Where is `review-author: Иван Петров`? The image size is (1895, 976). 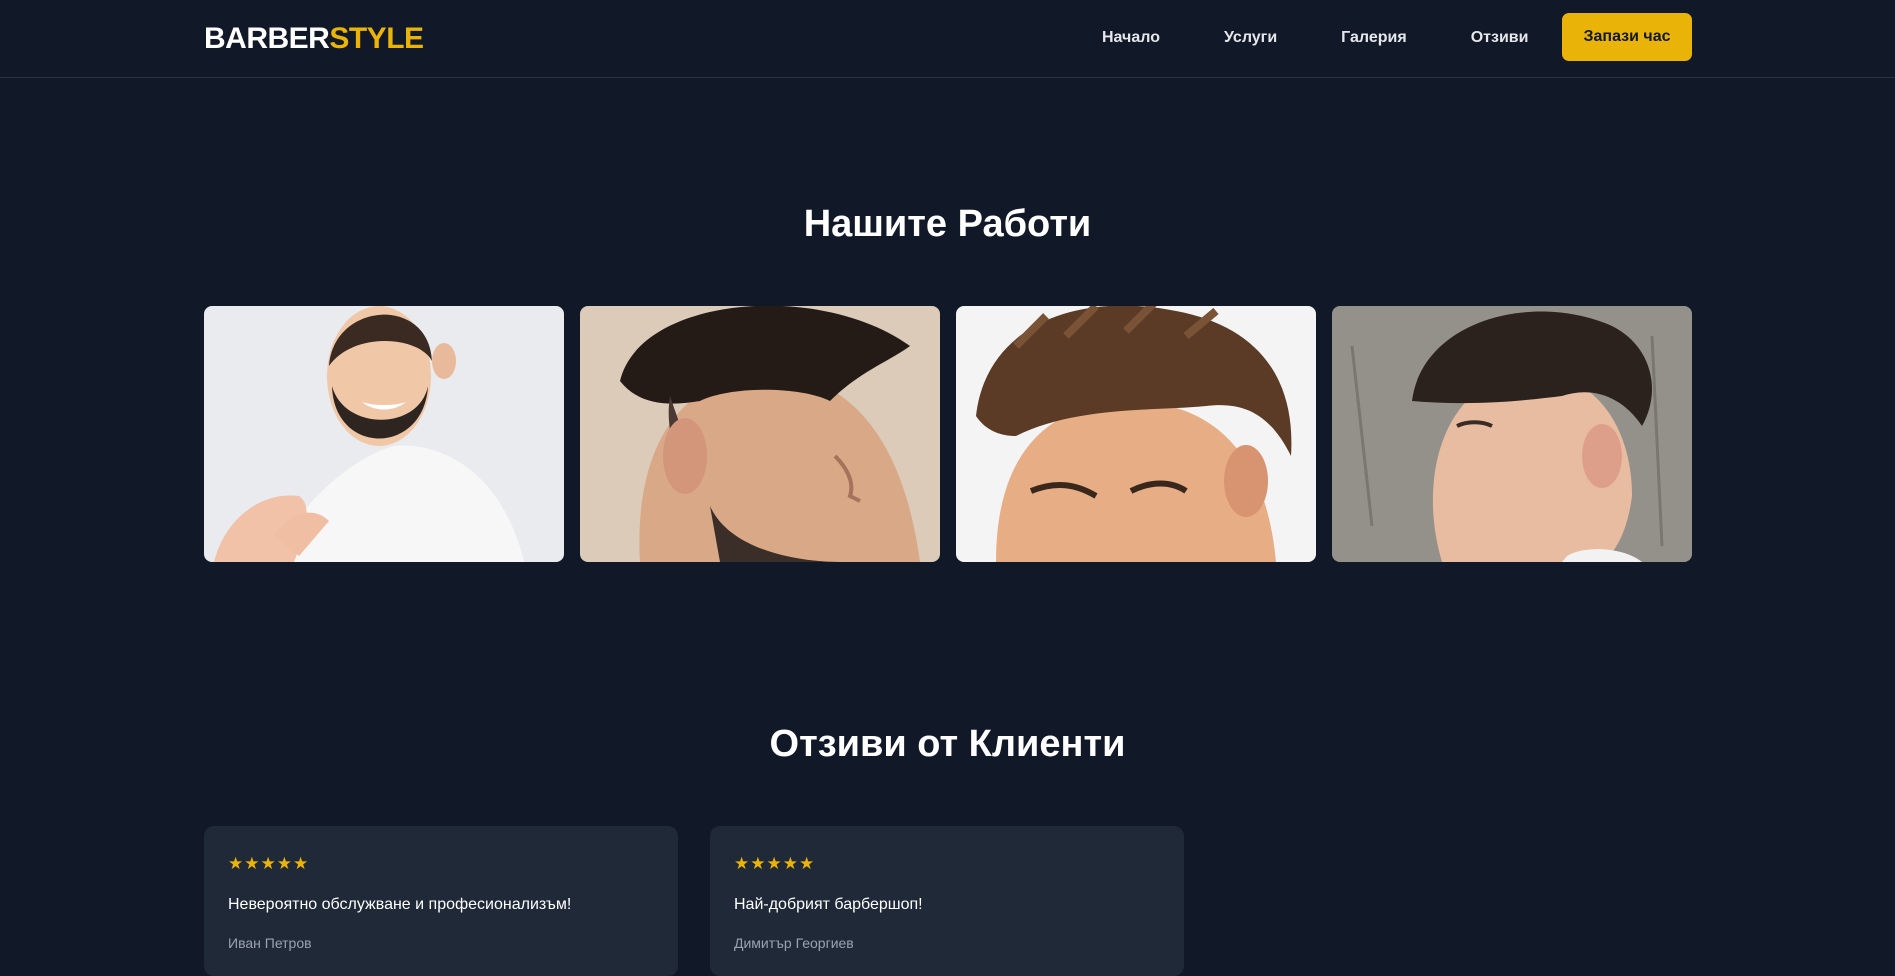 review-author: Иван Петров is located at coordinates (270, 943).